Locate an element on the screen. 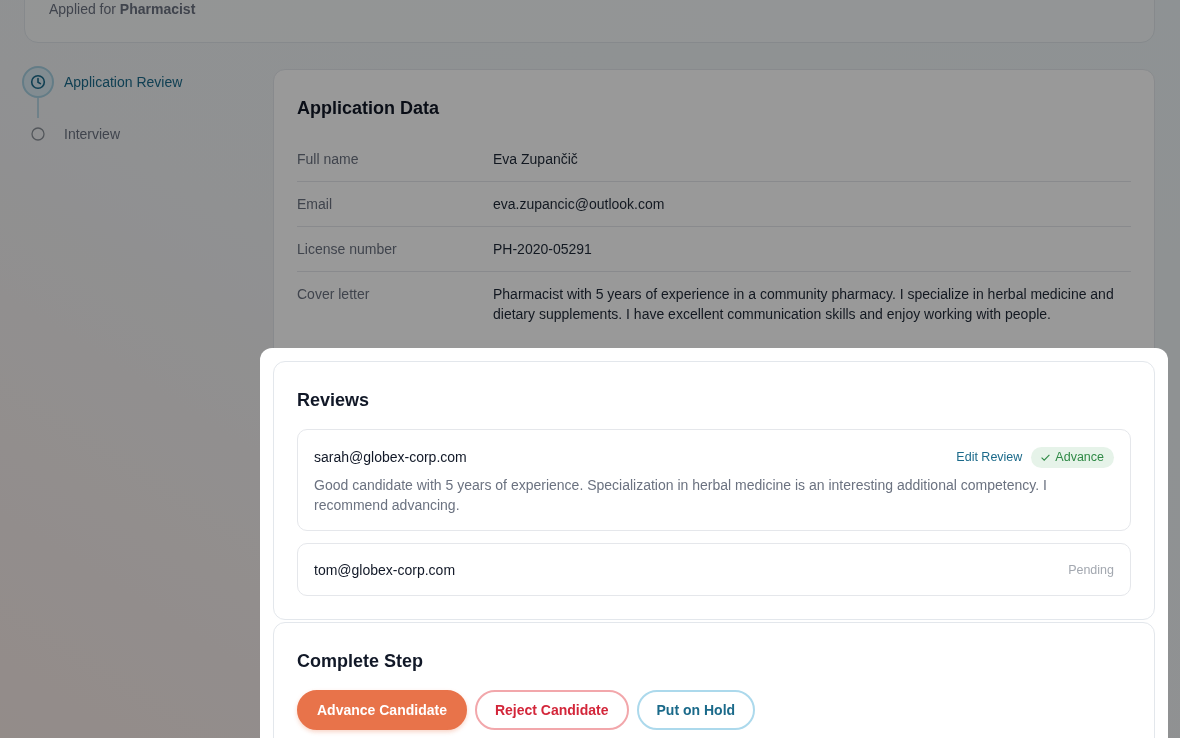 This screenshot has width=1180, height=738. review-status: Pending is located at coordinates (1091, 570).